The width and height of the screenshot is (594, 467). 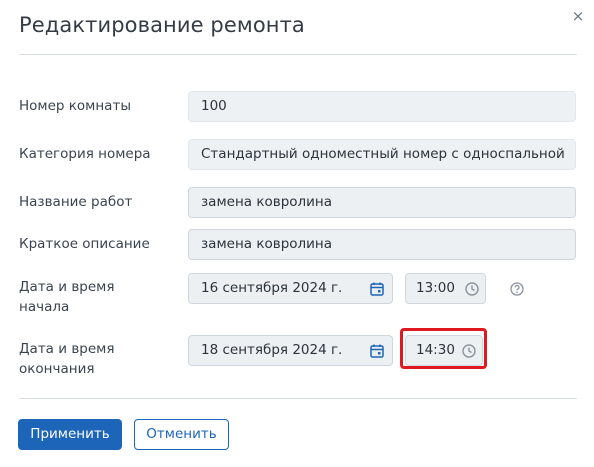 I want to click on close-icon: ×, so click(x=578, y=16).